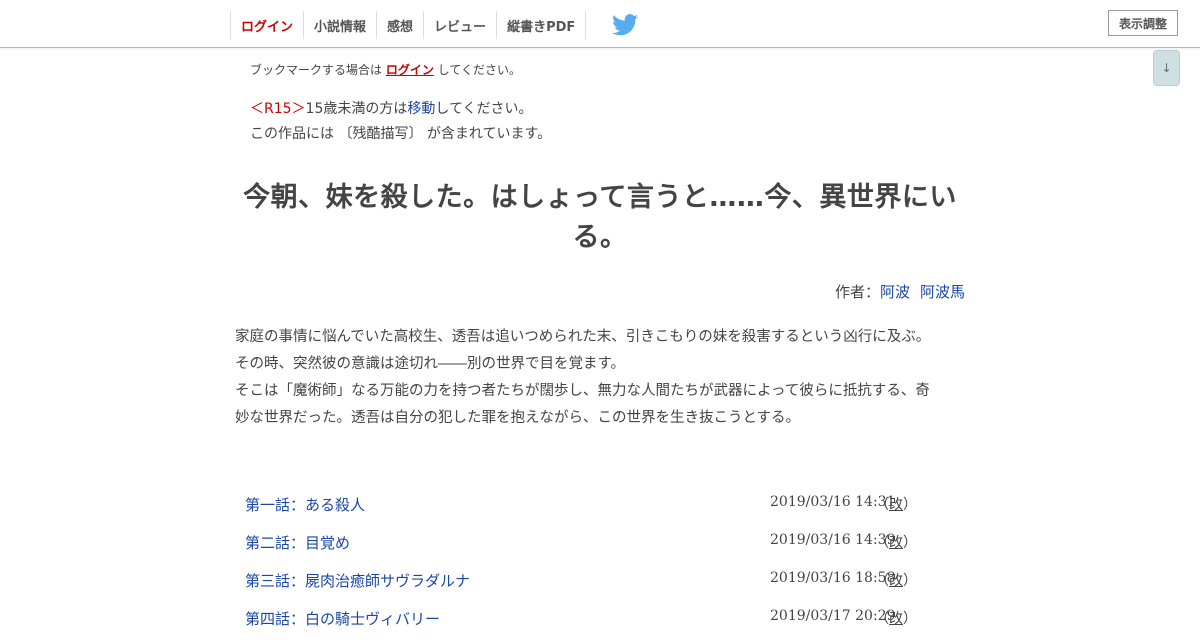 The width and height of the screenshot is (1200, 642). Describe the element at coordinates (339, 25) in the screenshot. I see `nav-novel-info-link: 小説情報` at that location.